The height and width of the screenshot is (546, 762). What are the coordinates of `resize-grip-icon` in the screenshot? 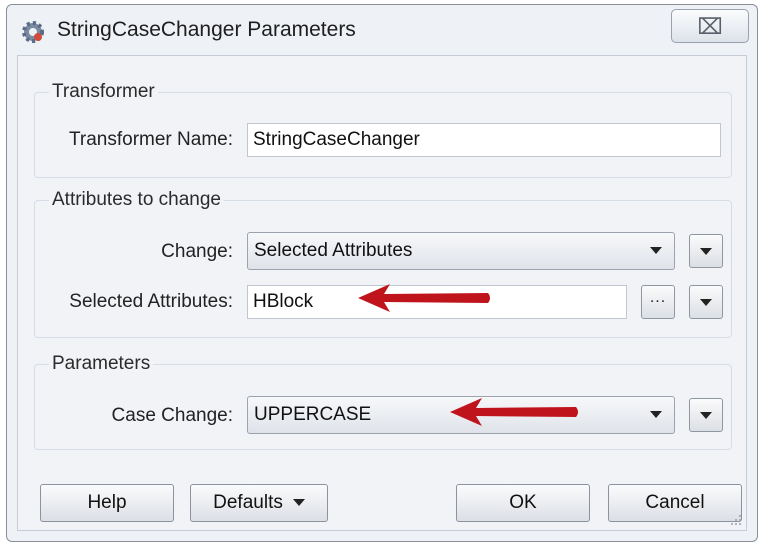 It's located at (736, 520).